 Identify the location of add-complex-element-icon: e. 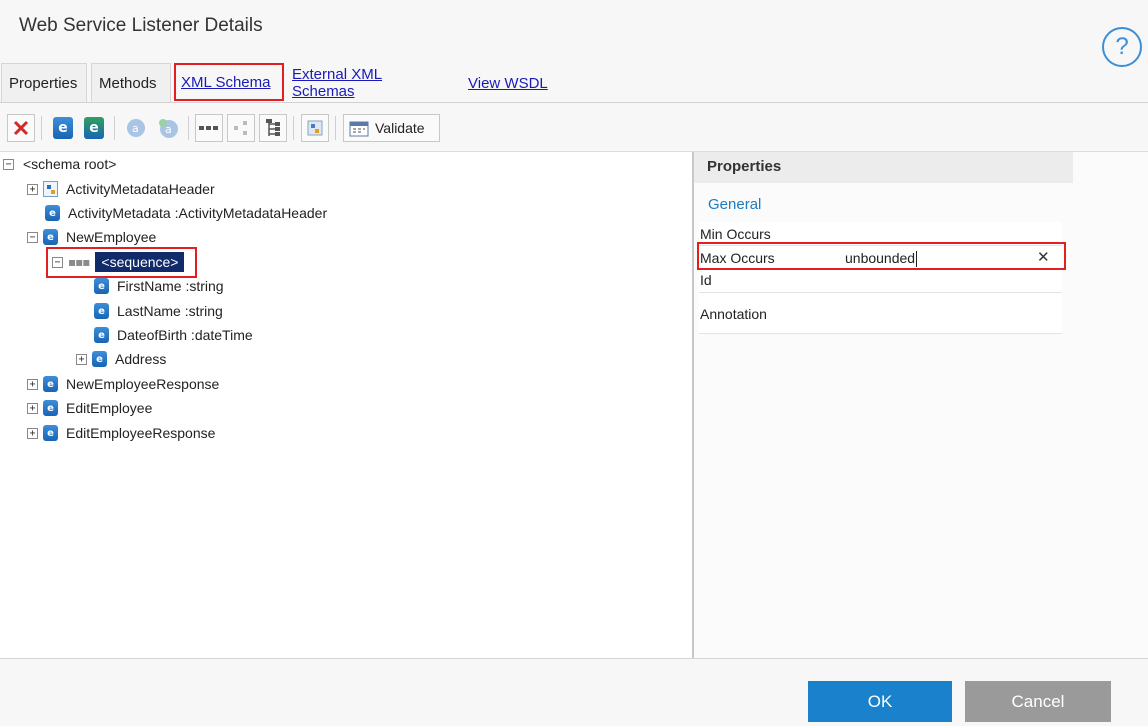
(94, 128).